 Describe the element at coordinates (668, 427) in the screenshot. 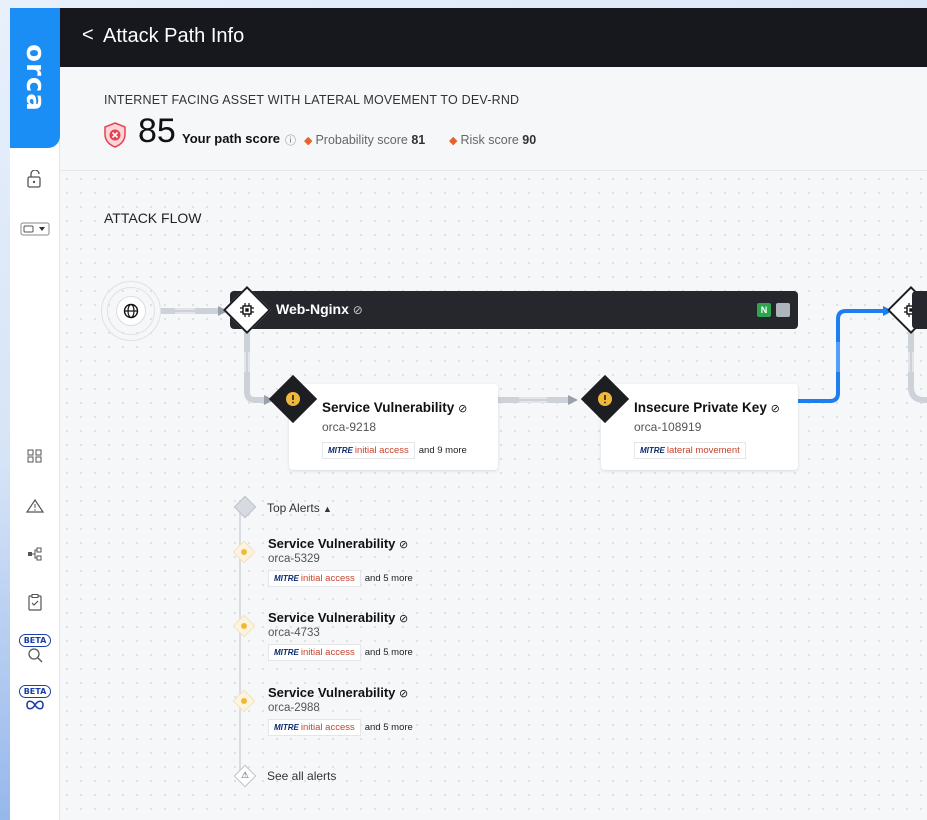

I see `card-id: orca-108919` at that location.